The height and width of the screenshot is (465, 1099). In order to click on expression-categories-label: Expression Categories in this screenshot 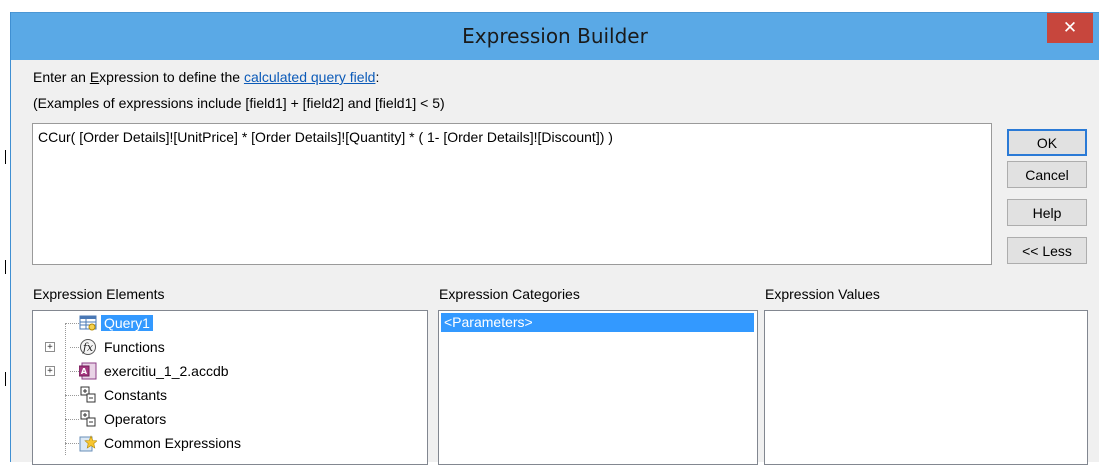, I will do `click(509, 294)`.